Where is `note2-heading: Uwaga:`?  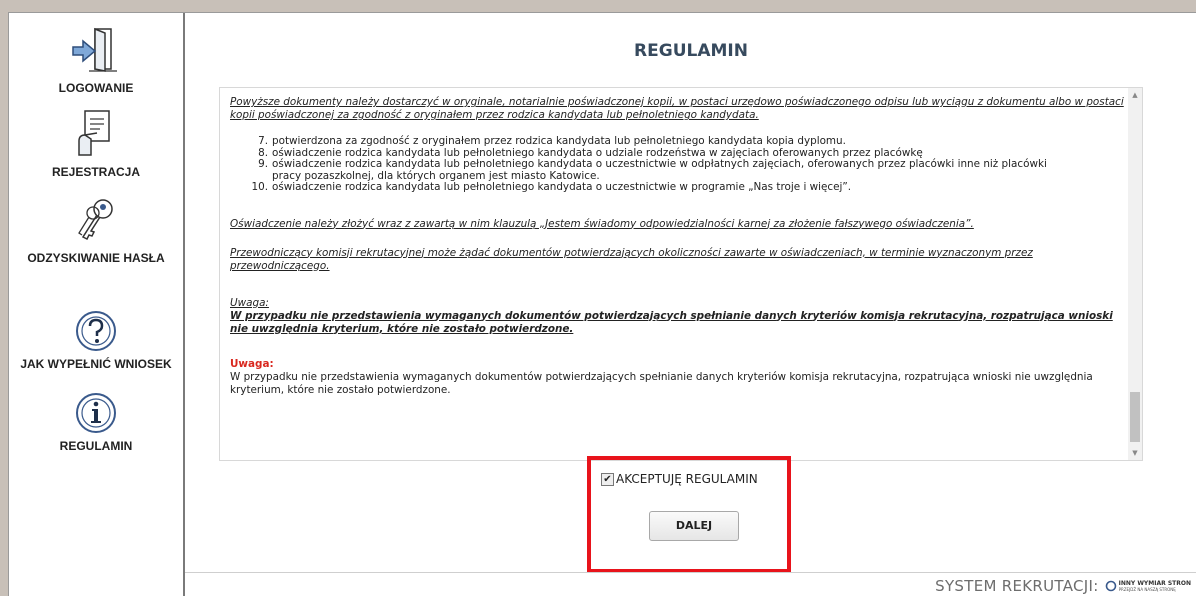
note2-heading: Uwaga: is located at coordinates (252, 363).